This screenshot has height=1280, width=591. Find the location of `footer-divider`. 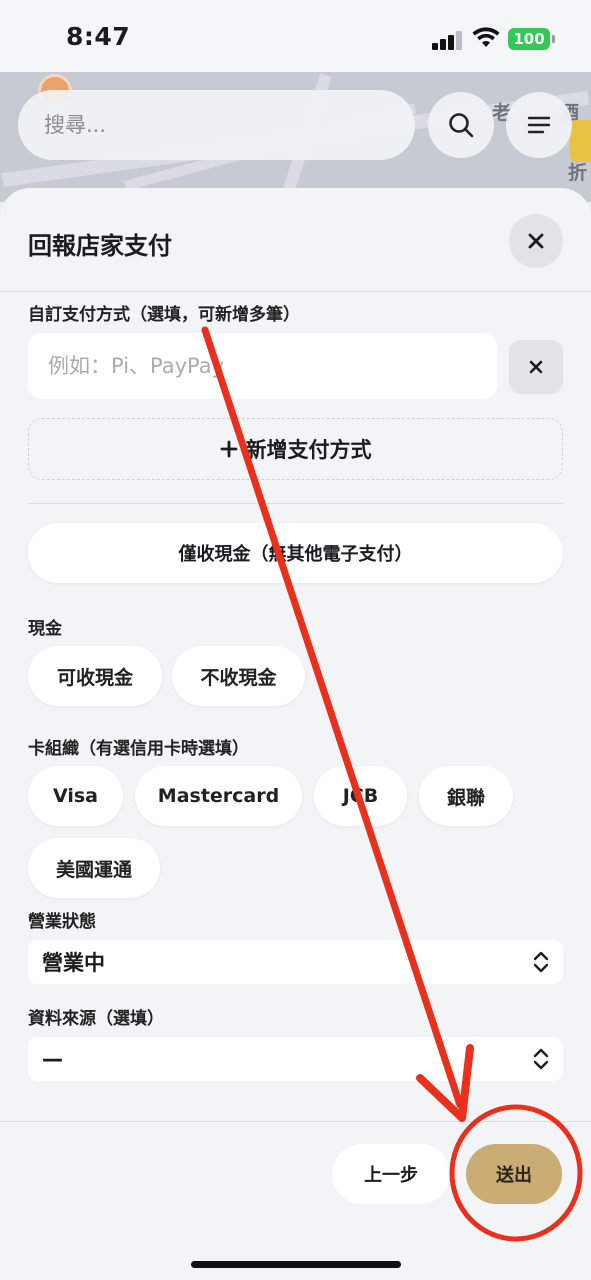

footer-divider is located at coordinates (295, 1121).